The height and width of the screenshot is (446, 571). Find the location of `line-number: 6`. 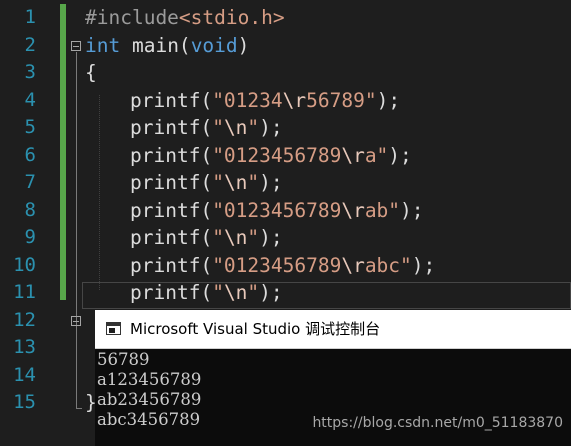

line-number: 6 is located at coordinates (30, 154).